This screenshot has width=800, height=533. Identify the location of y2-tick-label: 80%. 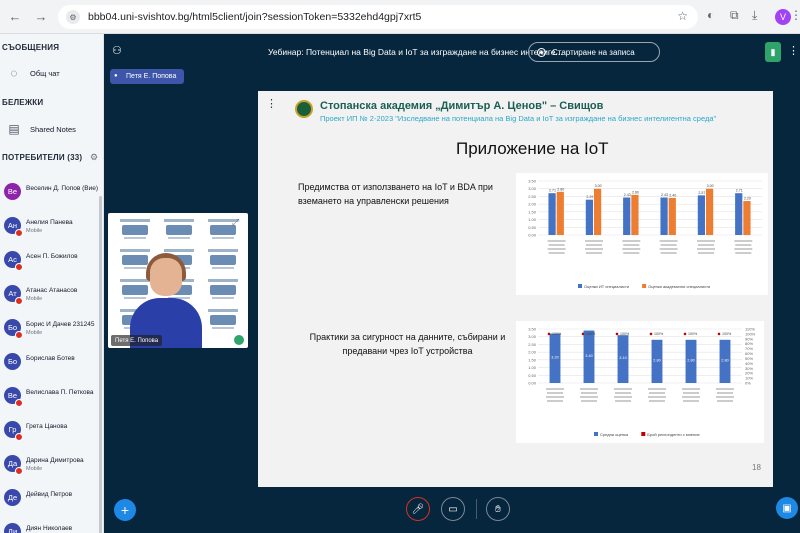
(749, 343).